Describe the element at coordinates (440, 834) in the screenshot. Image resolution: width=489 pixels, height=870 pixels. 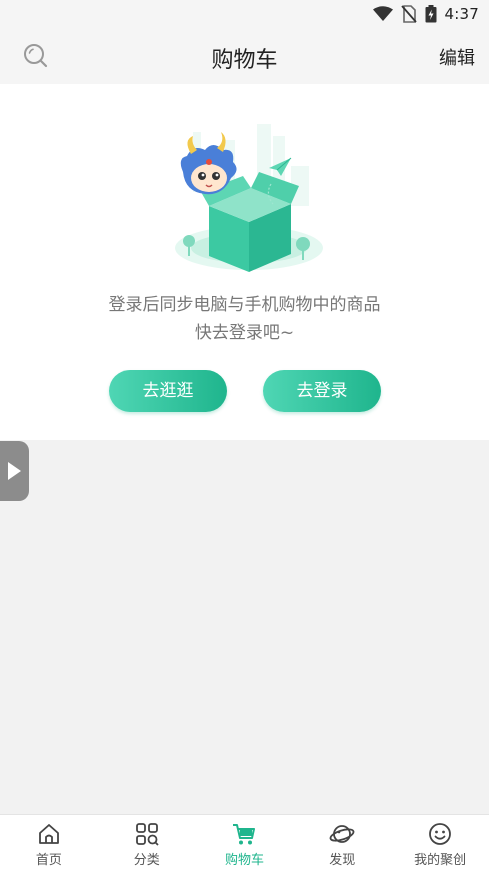
I see `smile-icon` at that location.